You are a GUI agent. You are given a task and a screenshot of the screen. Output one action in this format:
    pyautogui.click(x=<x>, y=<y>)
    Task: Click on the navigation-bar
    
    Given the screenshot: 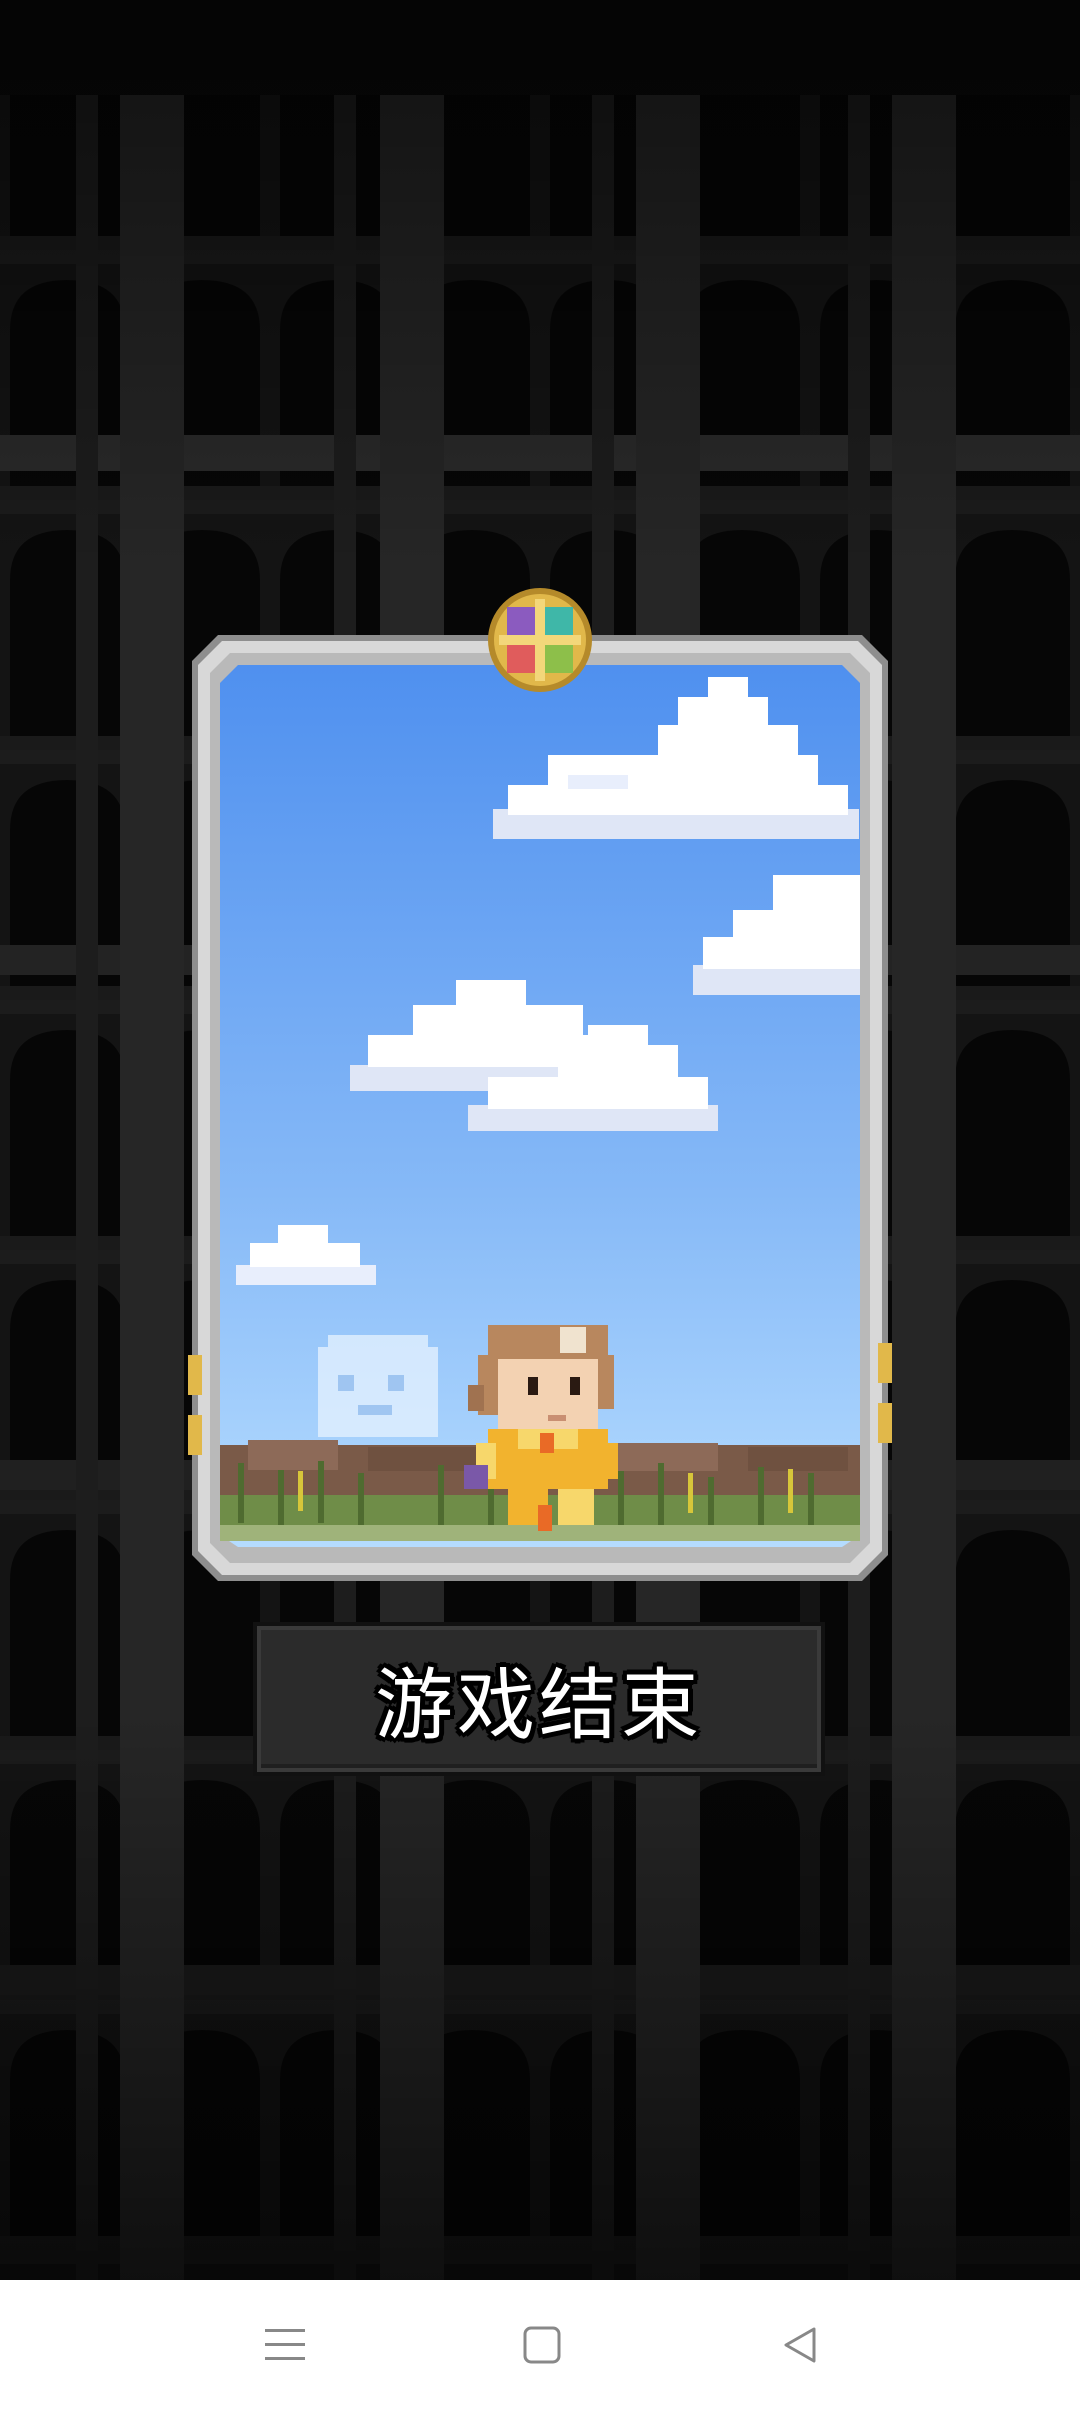 What is the action you would take?
    pyautogui.click(x=540, y=2346)
    